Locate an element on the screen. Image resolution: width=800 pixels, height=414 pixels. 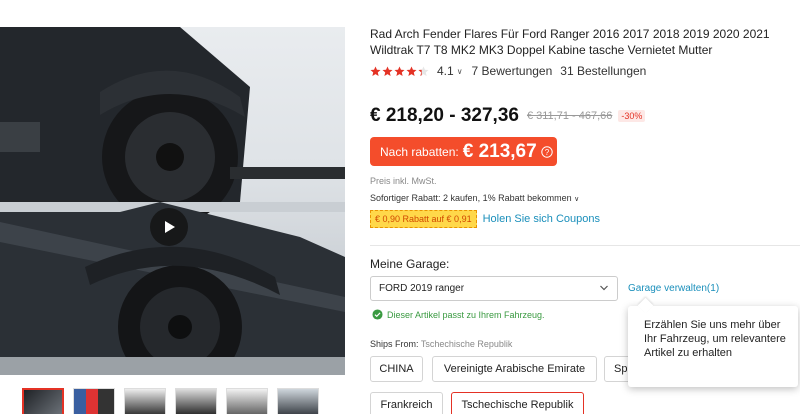
ships-from: Ships From: Tschechische Republik is located at coordinates (441, 344).